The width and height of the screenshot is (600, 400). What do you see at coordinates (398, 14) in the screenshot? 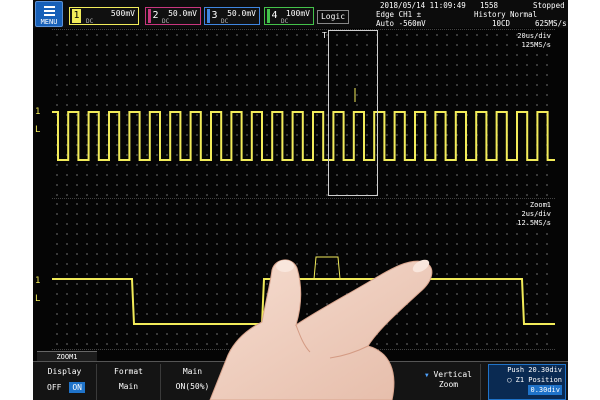
I see `trigger-setting: Edge CH1 ±` at bounding box center [398, 14].